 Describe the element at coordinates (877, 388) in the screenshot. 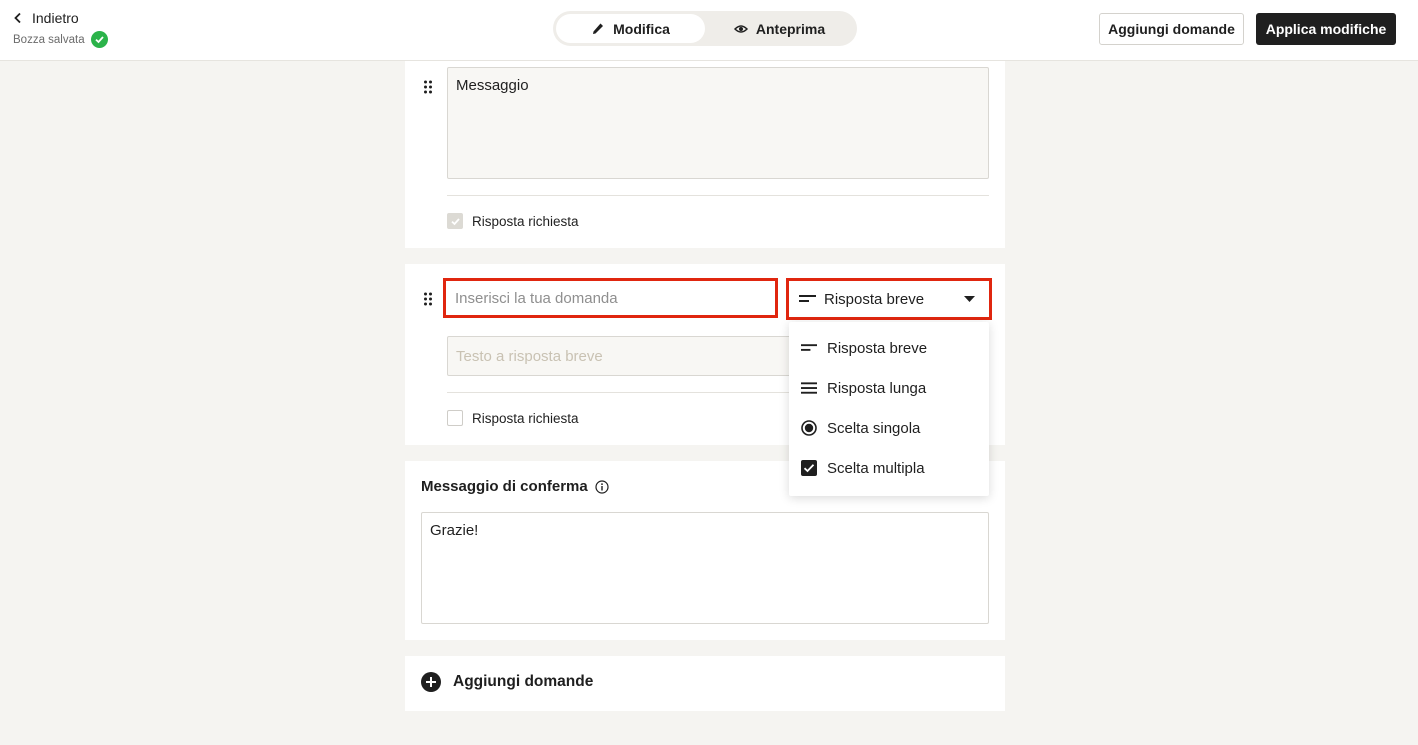

I see `menu-item-label: Risposta lunga` at that location.